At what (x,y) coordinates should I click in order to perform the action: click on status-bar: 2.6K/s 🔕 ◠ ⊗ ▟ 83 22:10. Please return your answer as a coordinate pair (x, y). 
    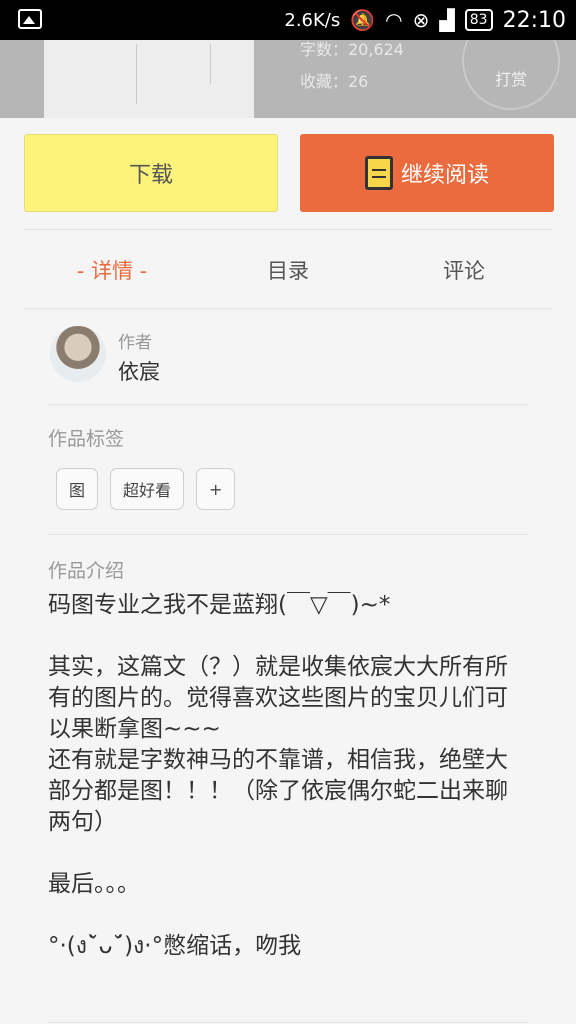
    Looking at the image, I should click on (288, 20).